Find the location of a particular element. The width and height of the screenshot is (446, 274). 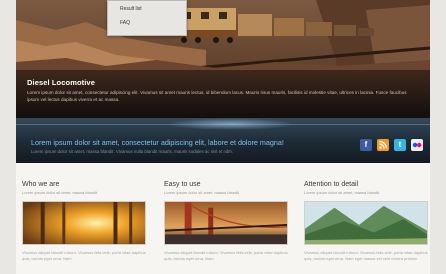

dropdown-menu: Result list FAQ is located at coordinates (147, 18).